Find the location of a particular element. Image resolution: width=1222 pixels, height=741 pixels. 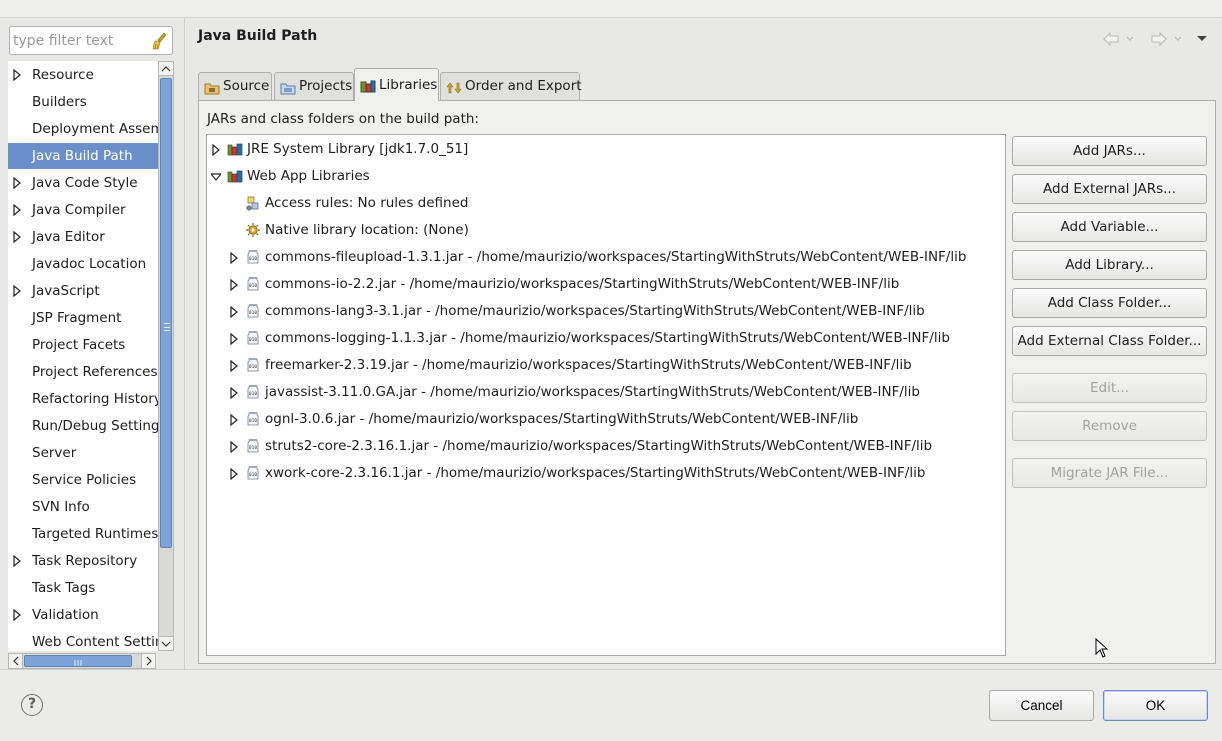

tree-row: Native library location: (None) is located at coordinates (606, 230).